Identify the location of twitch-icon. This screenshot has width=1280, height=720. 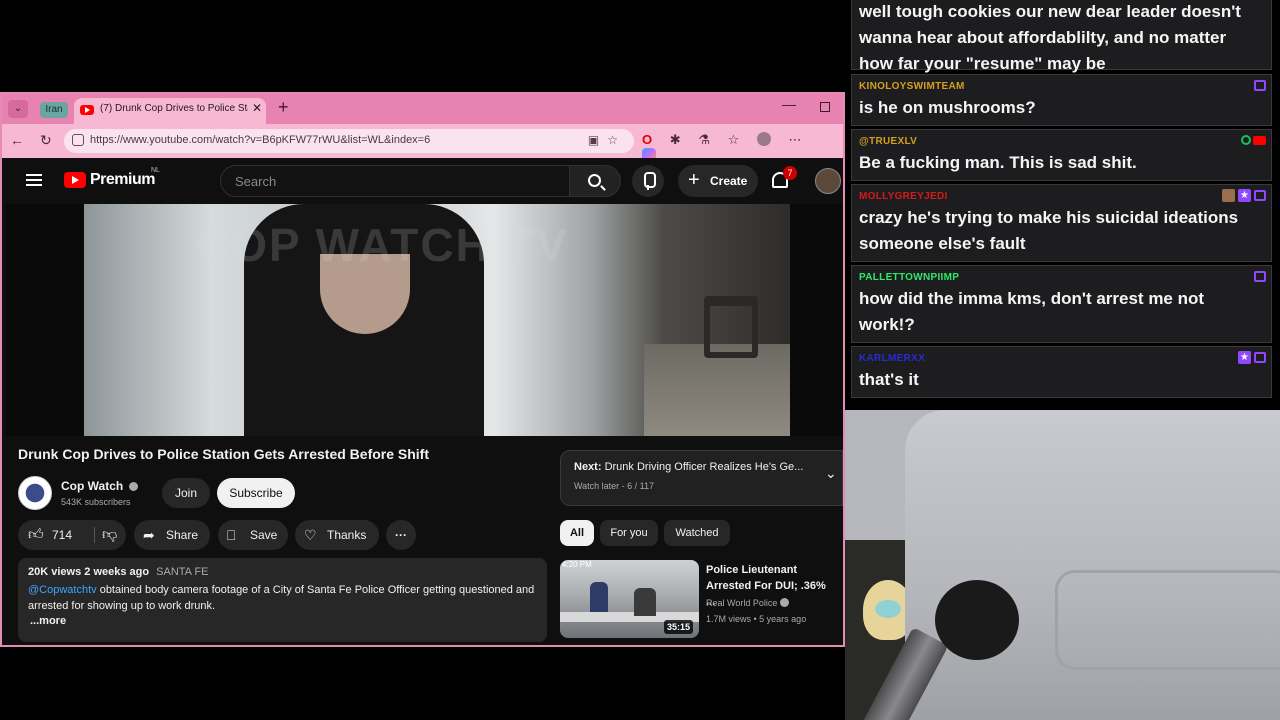
(1260, 85).